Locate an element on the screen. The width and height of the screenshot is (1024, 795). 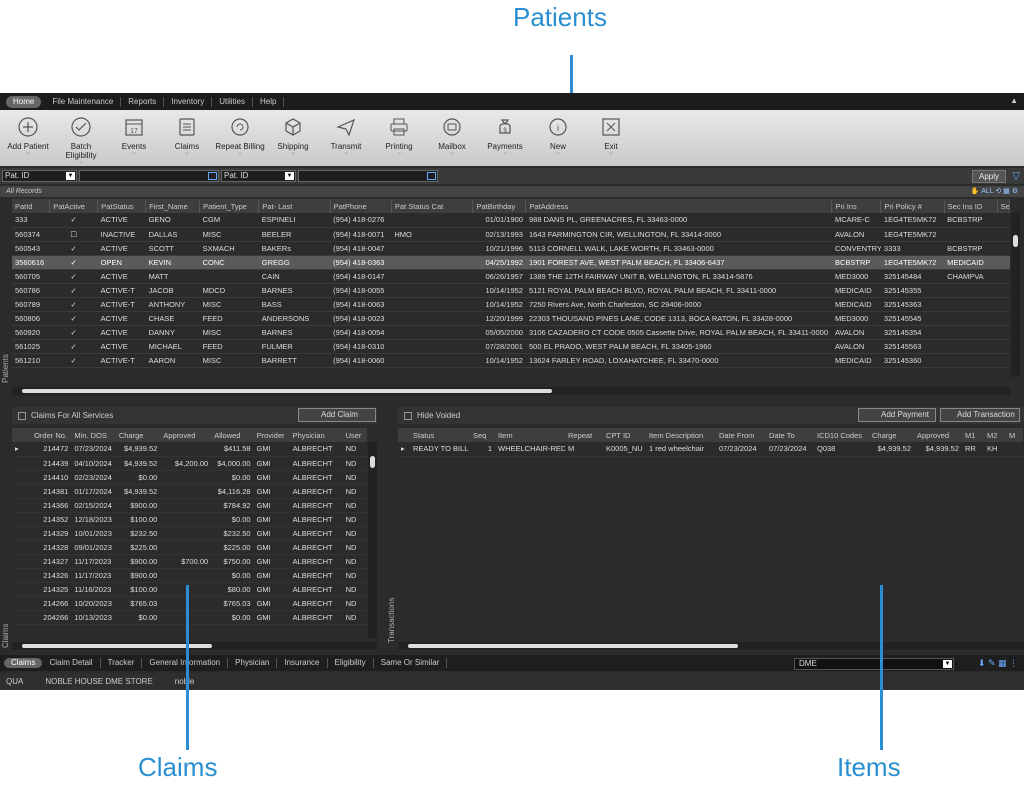
toolbar-transmit-button: Transmit ○ is located at coordinates (346, 138).